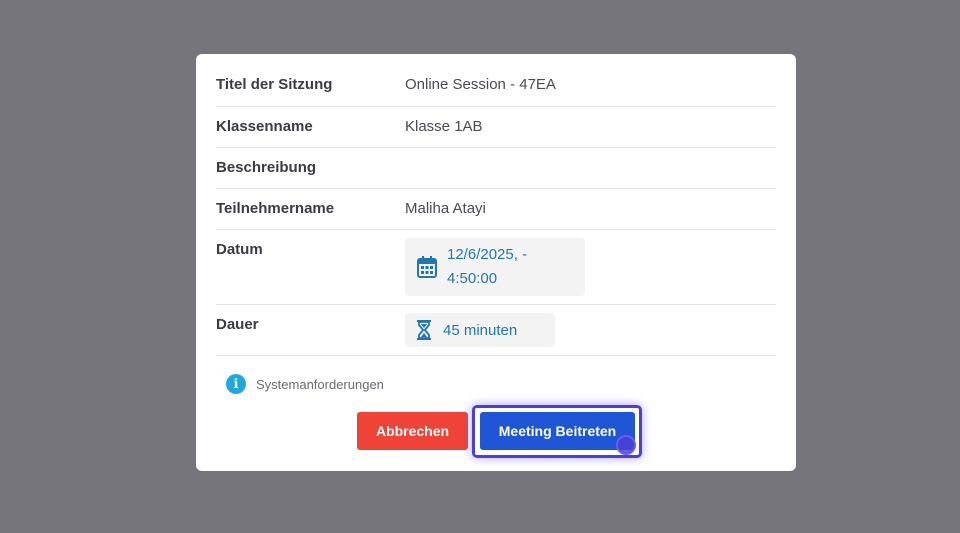  I want to click on class-name-label: Klassenname, so click(264, 126).